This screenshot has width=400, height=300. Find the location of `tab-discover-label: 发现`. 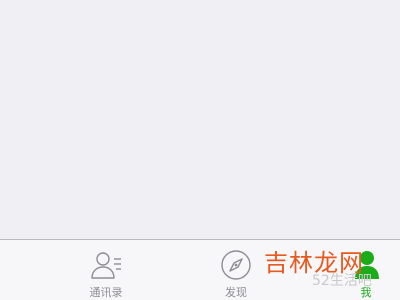

tab-discover-label: 发现 is located at coordinates (236, 292).